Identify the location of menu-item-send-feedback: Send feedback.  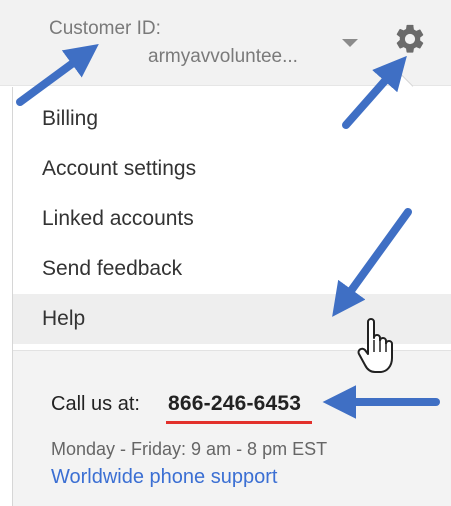
(232, 269).